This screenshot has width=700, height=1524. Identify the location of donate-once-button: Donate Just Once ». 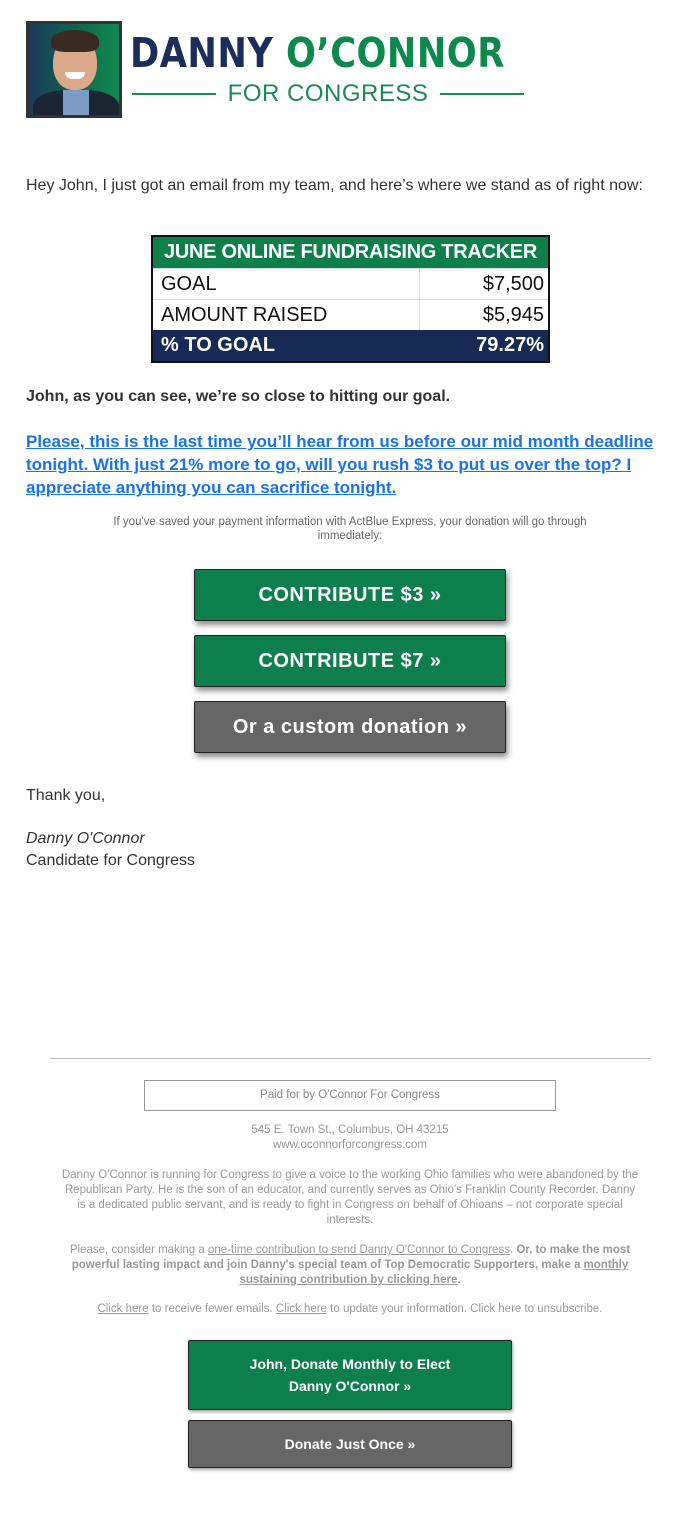
(350, 1444).